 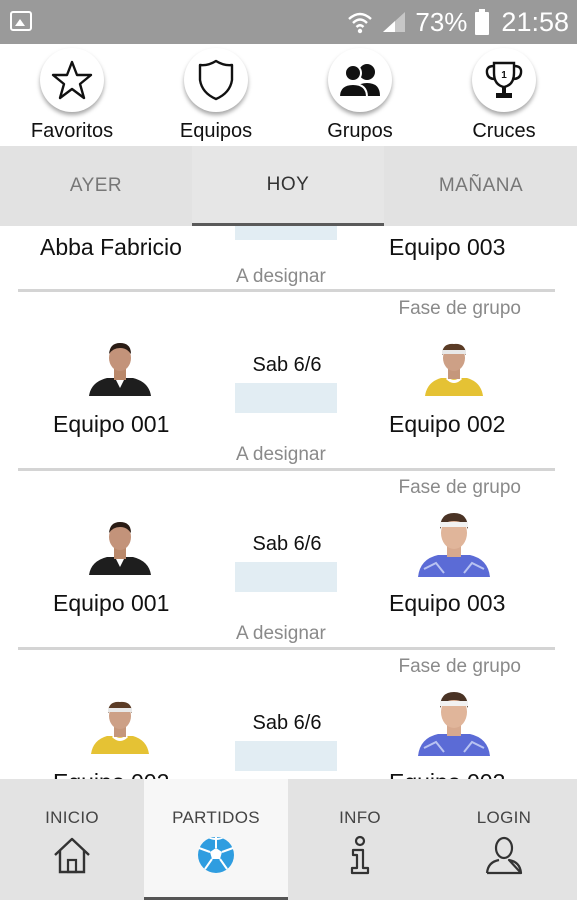 I want to click on info-icon, so click(x=360, y=855).